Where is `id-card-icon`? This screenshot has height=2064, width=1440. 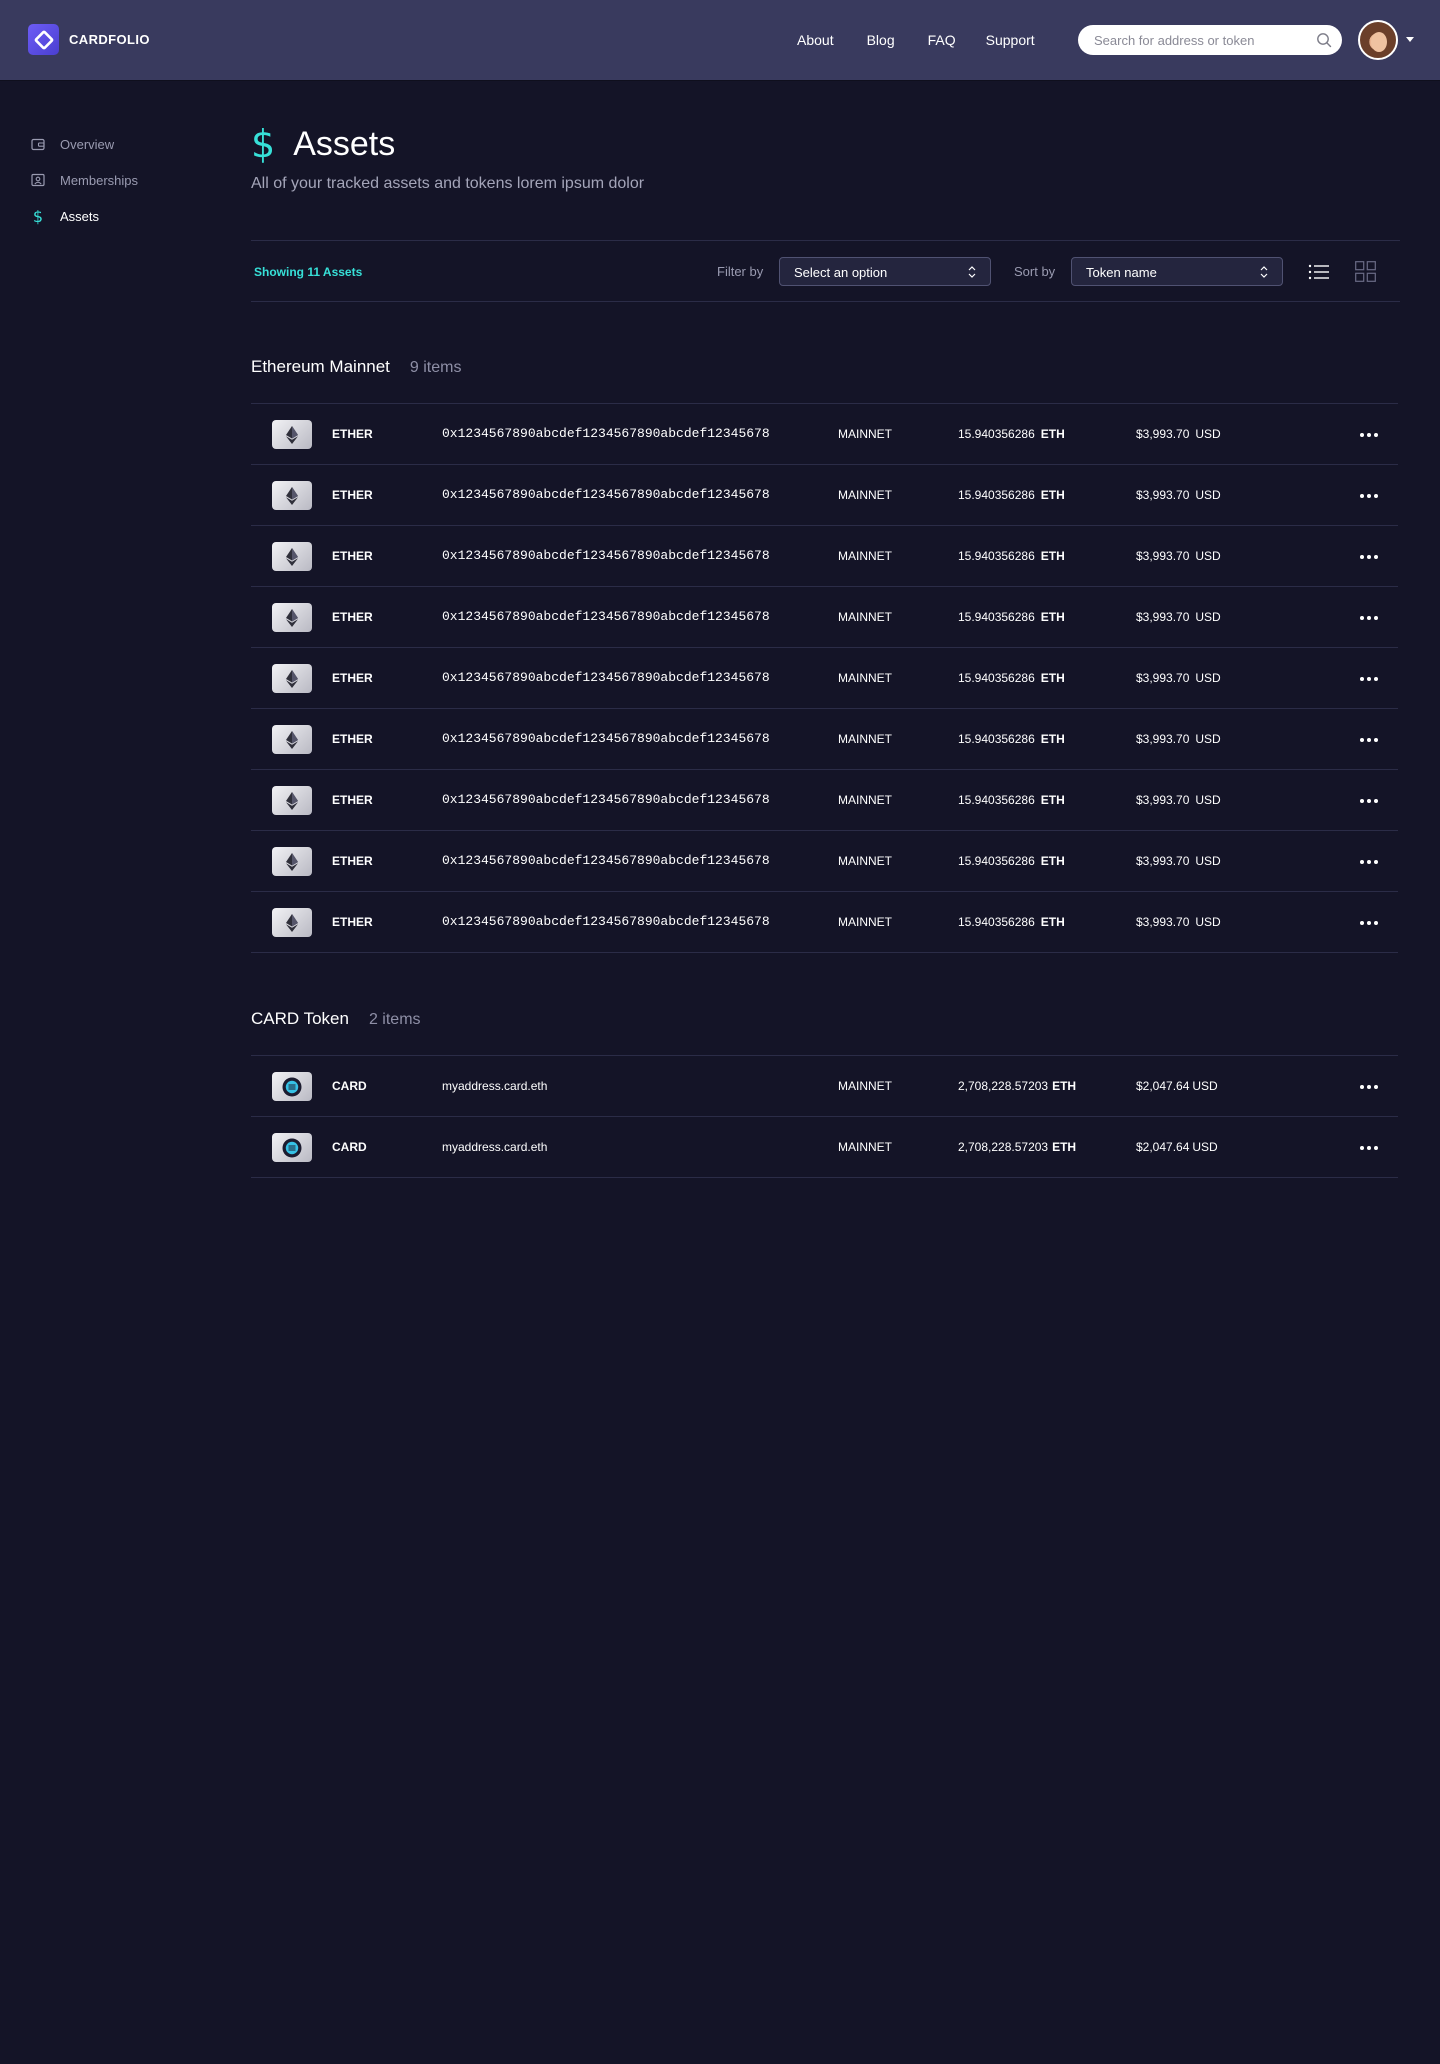 id-card-icon is located at coordinates (38, 180).